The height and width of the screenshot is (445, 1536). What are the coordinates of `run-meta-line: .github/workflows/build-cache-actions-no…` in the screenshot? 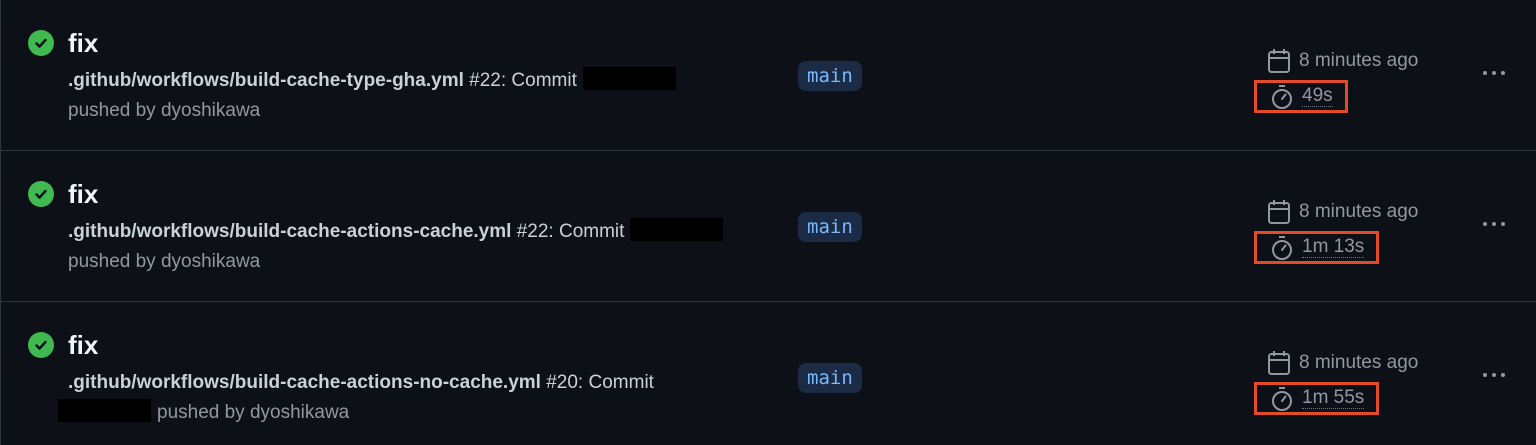 It's located at (356, 382).